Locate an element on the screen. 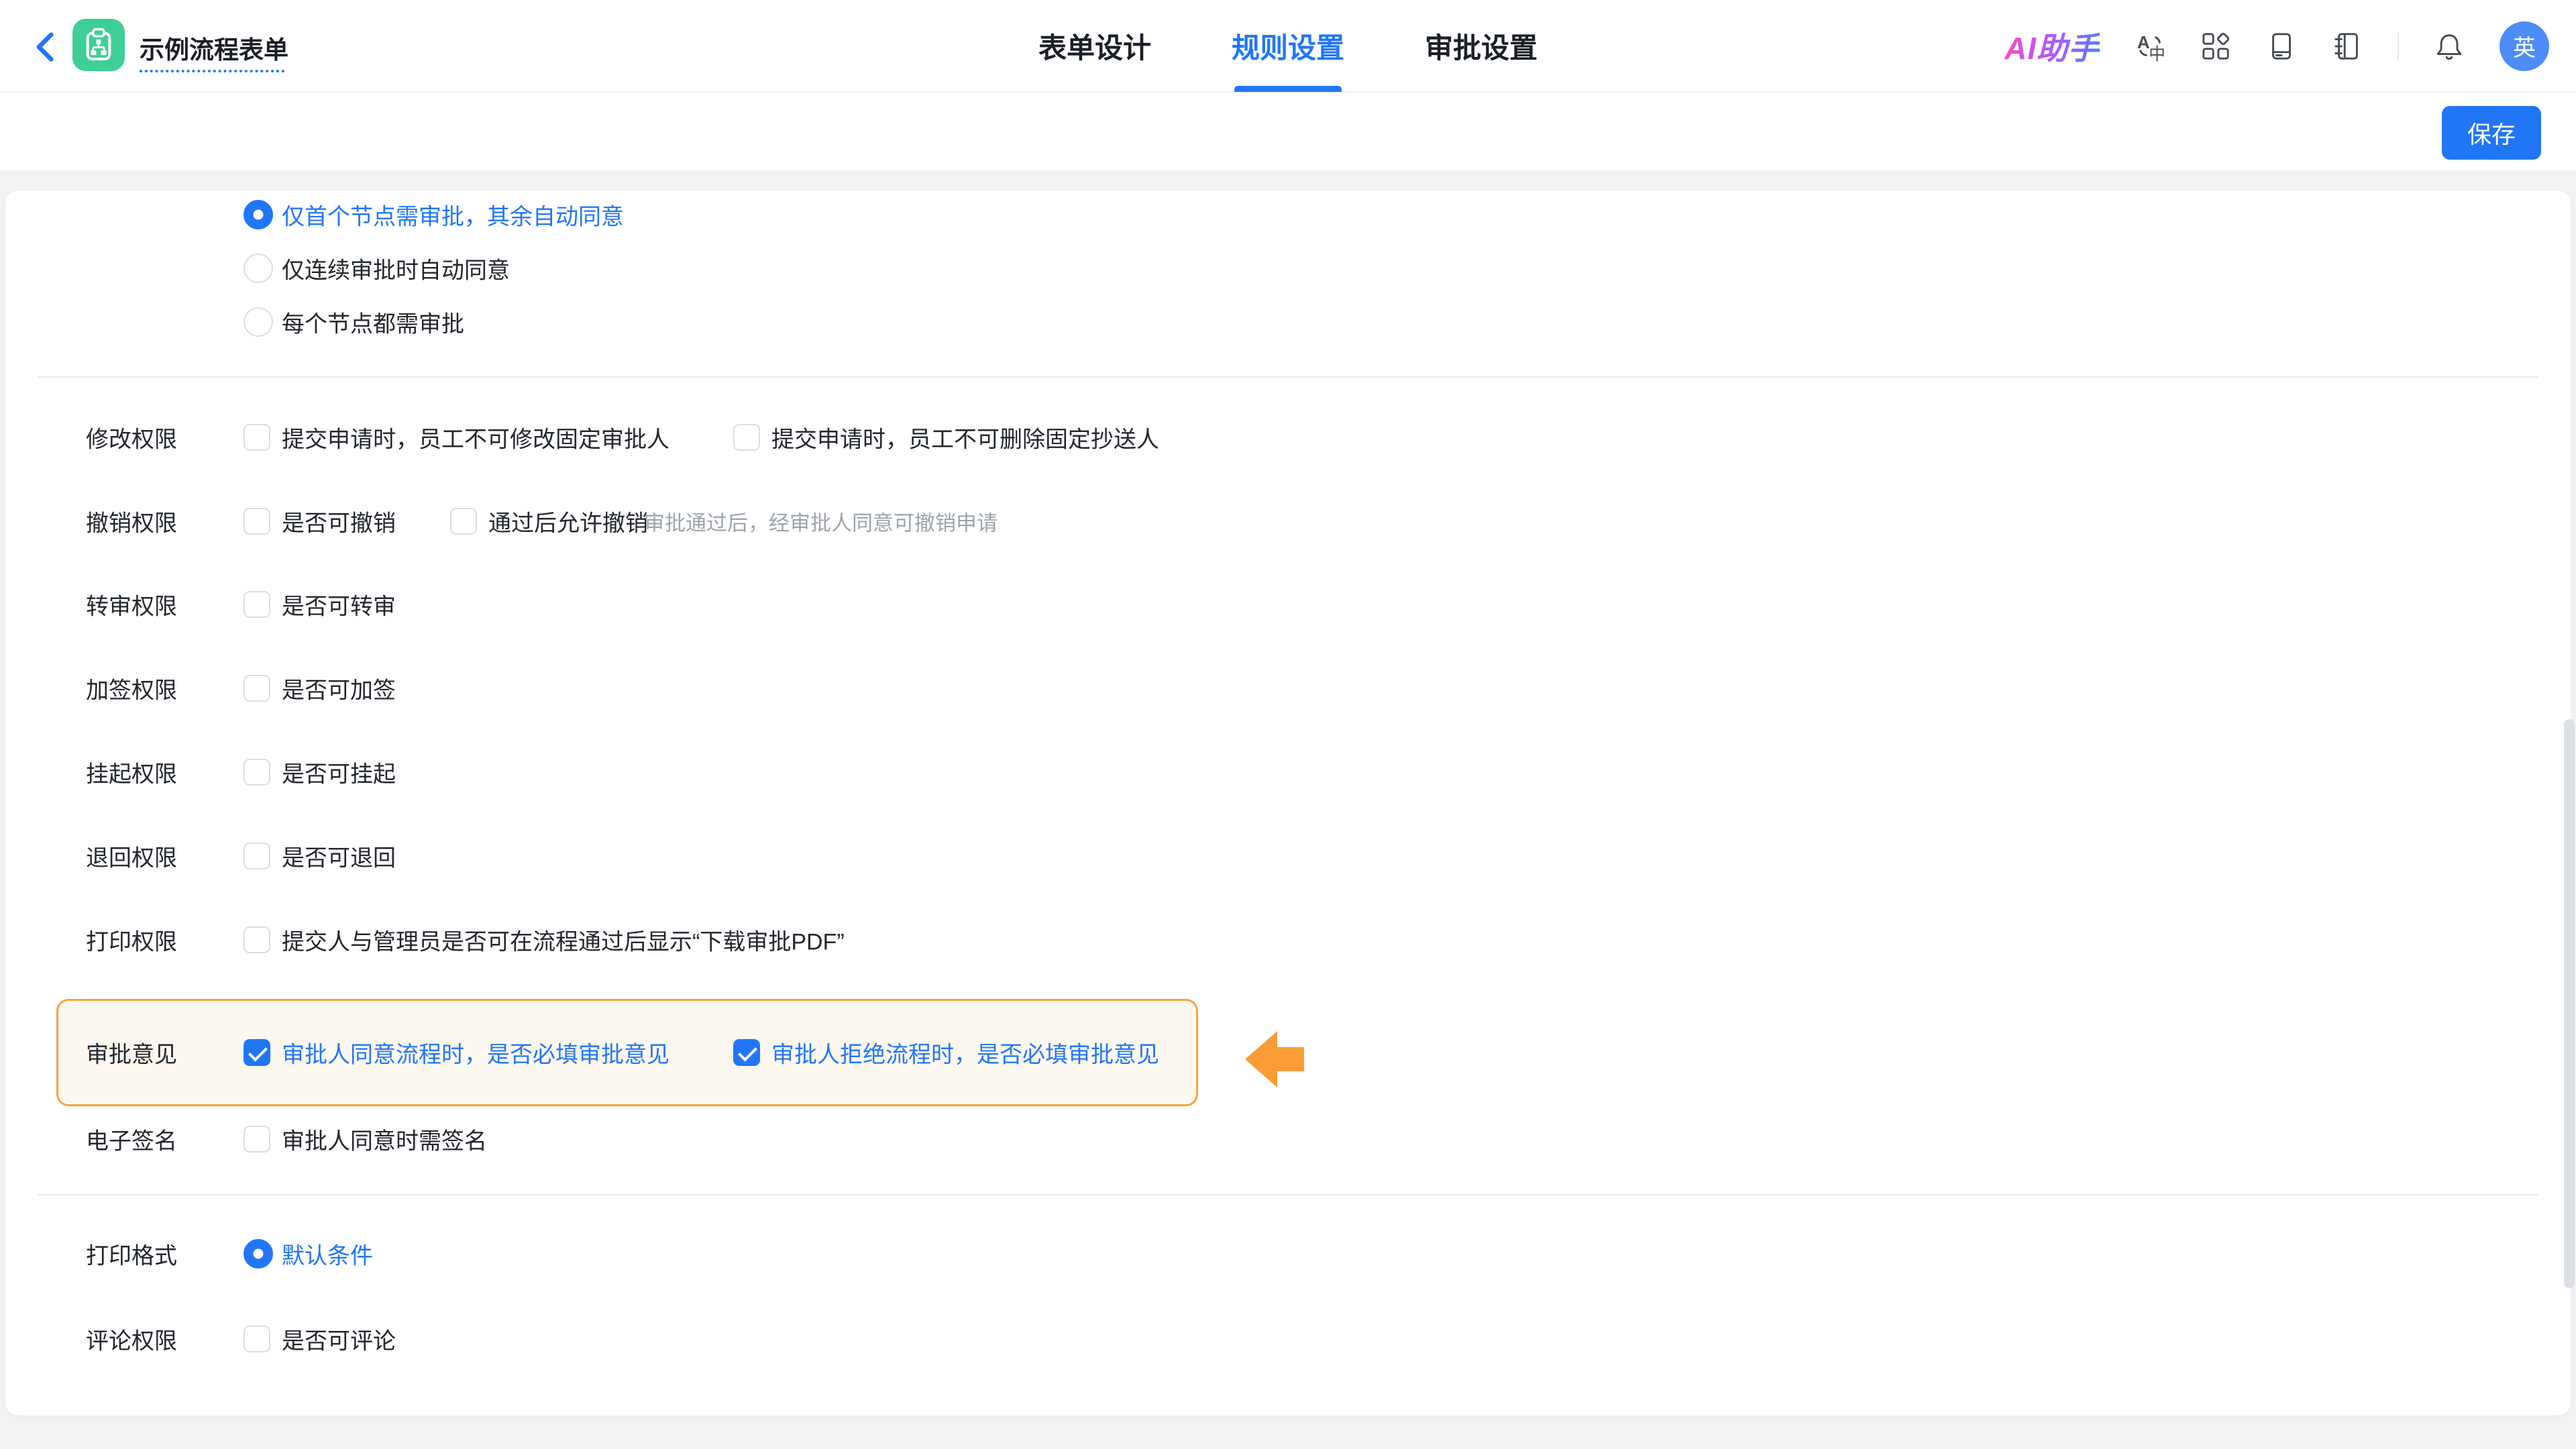 The image size is (2576, 1449). header: 示例流程表单 表单设计 规则设置 审批设置 AI助手 A 中 英 is located at coordinates (1288, 46).